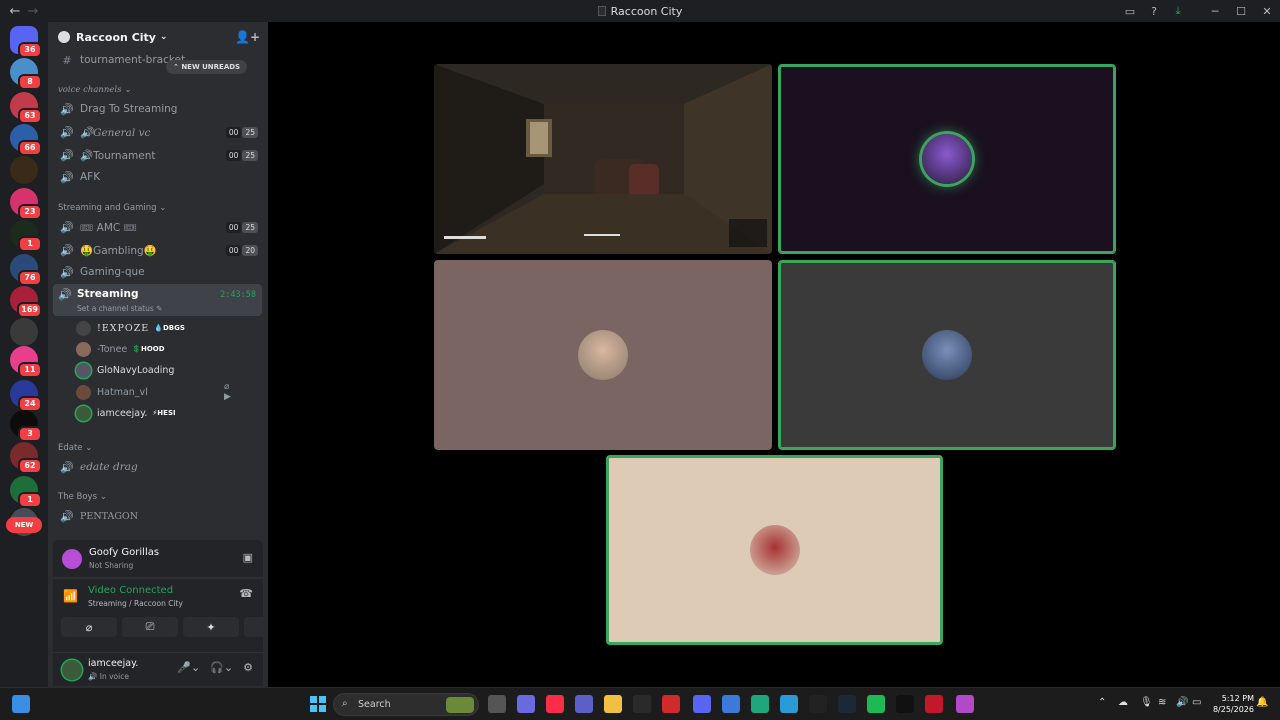 The height and width of the screenshot is (720, 1280). What do you see at coordinates (33, 11) in the screenshot?
I see `forward-arrow-icon: →` at bounding box center [33, 11].